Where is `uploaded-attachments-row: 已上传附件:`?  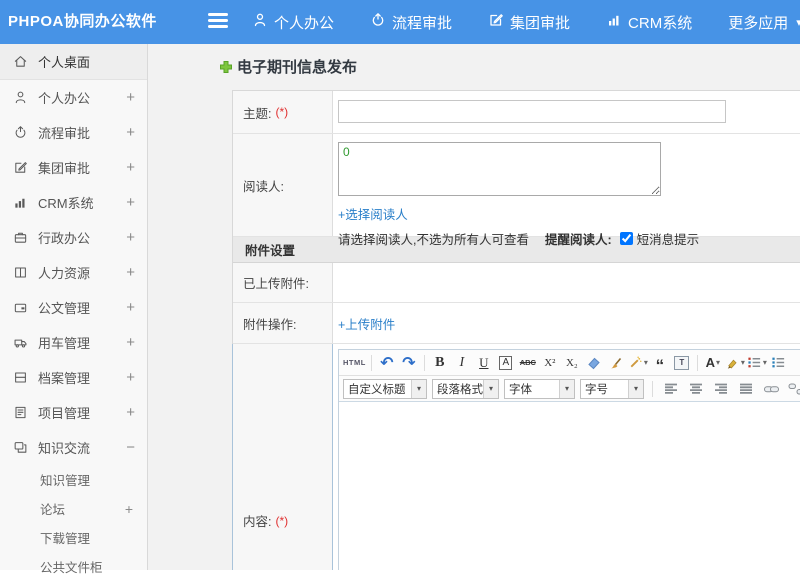 uploaded-attachments-row: 已上传附件: is located at coordinates (516, 283).